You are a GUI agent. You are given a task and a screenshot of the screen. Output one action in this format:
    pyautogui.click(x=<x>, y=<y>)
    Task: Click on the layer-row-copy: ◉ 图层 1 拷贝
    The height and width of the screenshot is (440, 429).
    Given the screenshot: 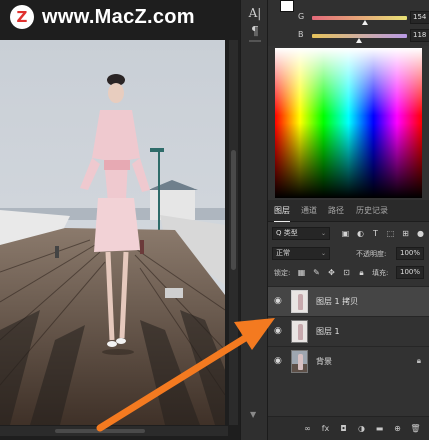 What is the action you would take?
    pyautogui.click(x=348, y=301)
    